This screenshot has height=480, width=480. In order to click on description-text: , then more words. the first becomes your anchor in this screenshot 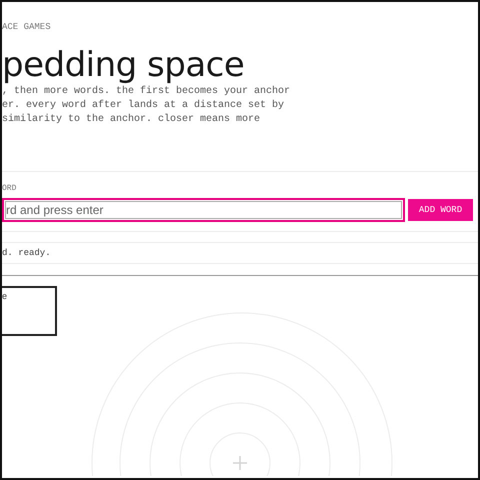, I will do `click(147, 92)`.